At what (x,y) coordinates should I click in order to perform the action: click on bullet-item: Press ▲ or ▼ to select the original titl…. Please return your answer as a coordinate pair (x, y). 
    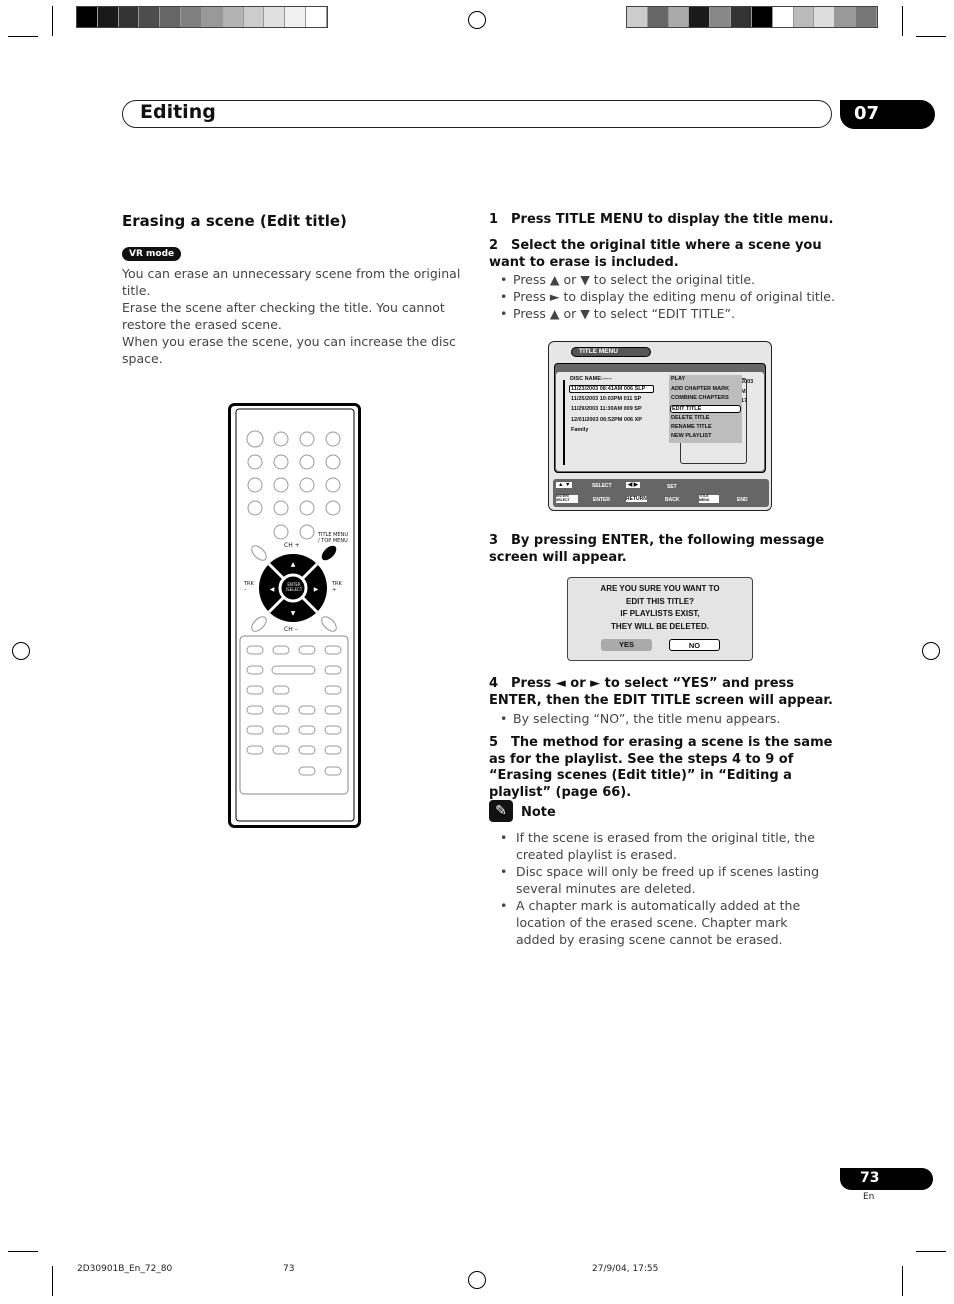
    Looking at the image, I should click on (670, 279).